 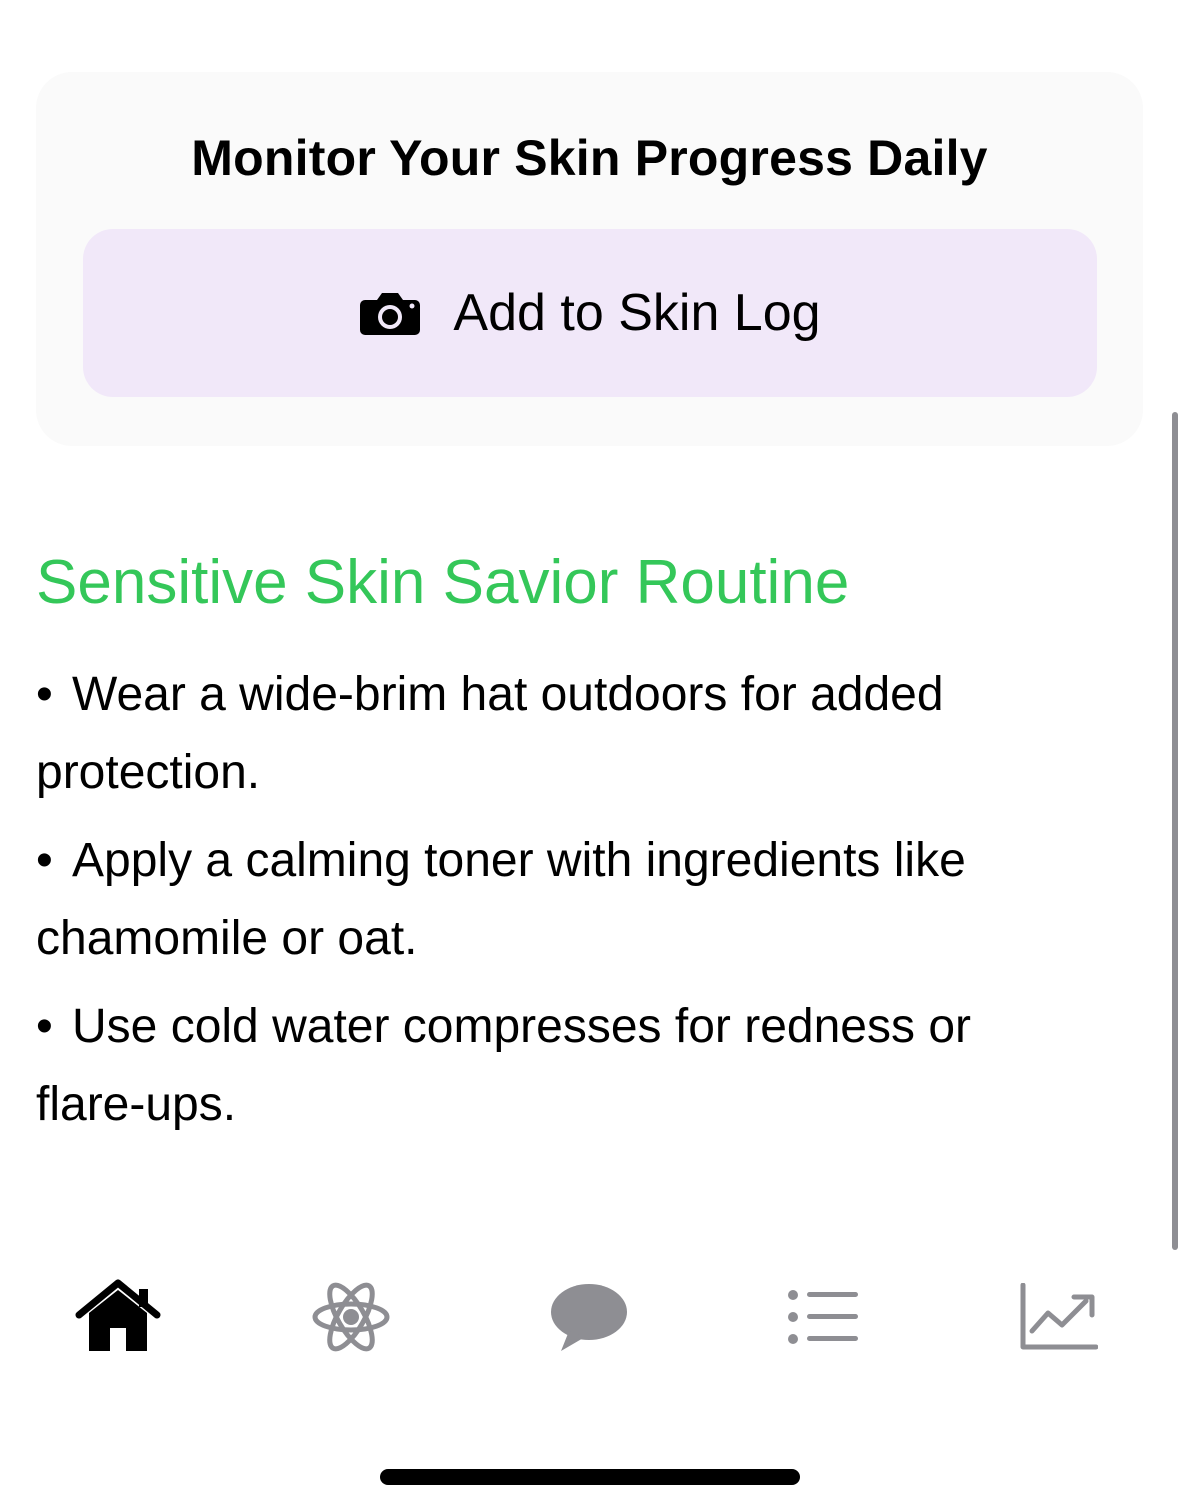 I want to click on list-icon, so click(x=823, y=1317).